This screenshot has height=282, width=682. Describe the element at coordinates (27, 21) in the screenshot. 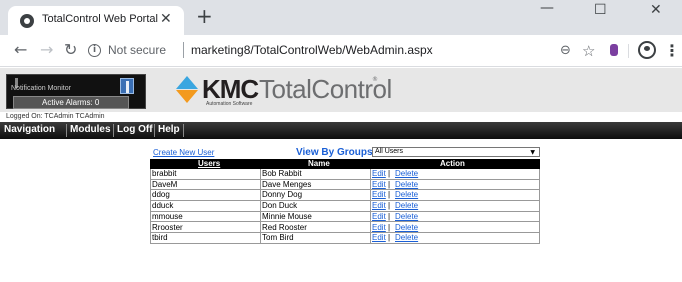

I see `site-favicon-icon` at that location.